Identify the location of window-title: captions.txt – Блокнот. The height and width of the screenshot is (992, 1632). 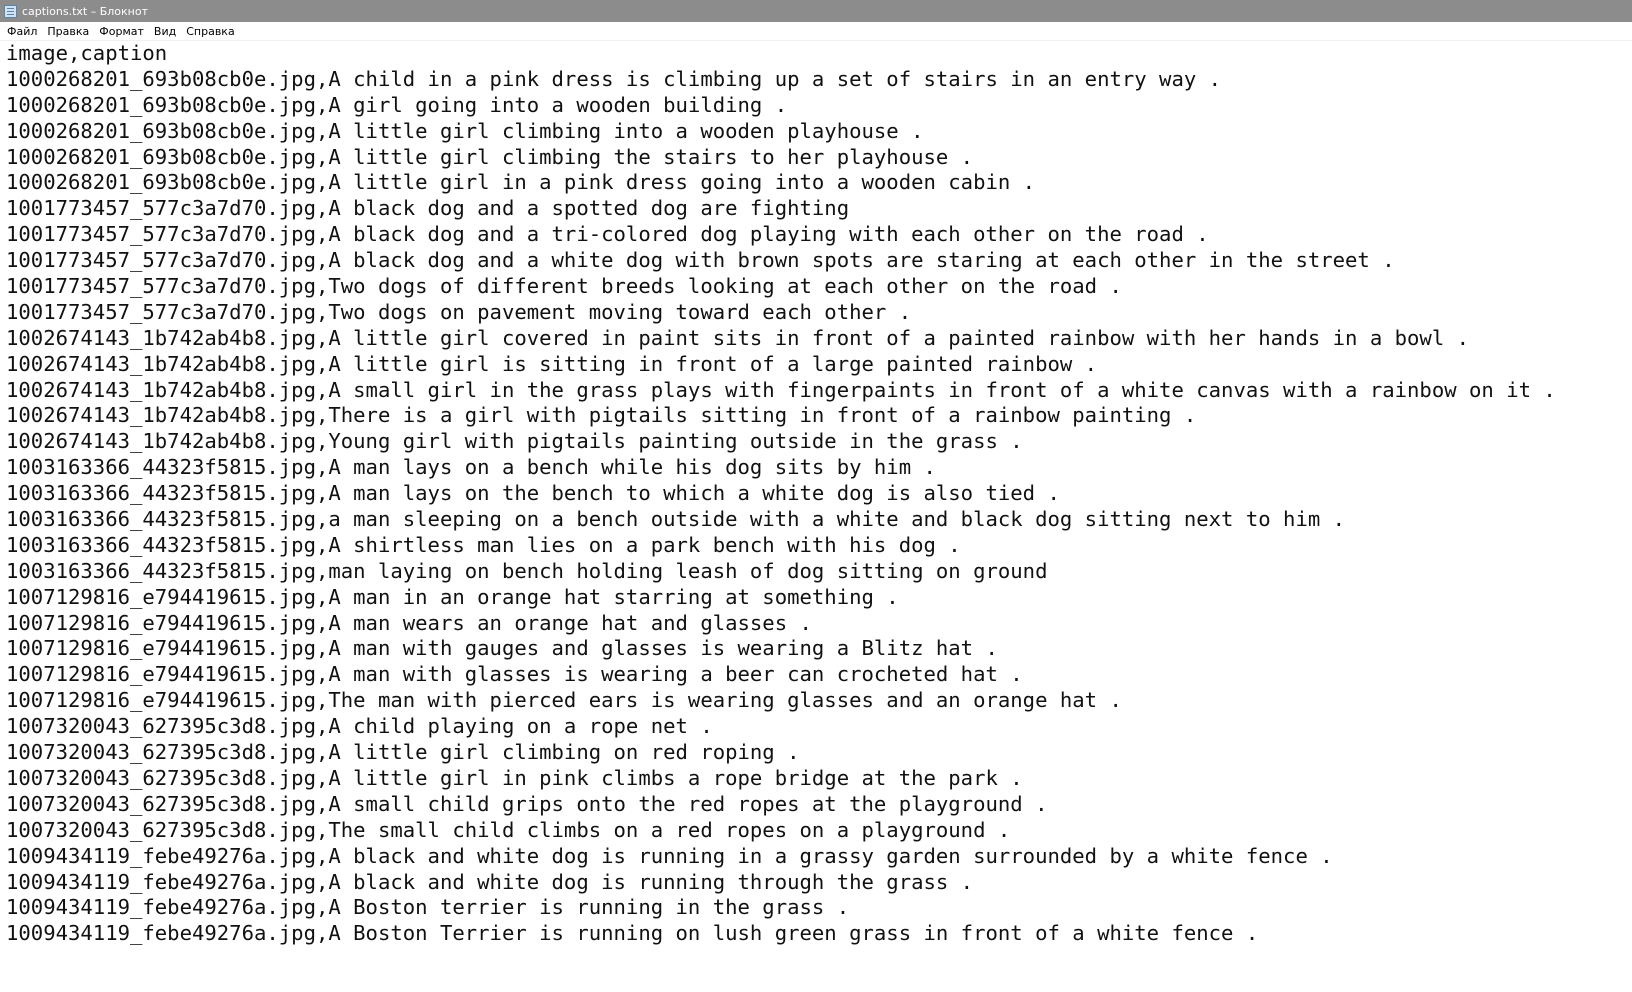
(85, 11).